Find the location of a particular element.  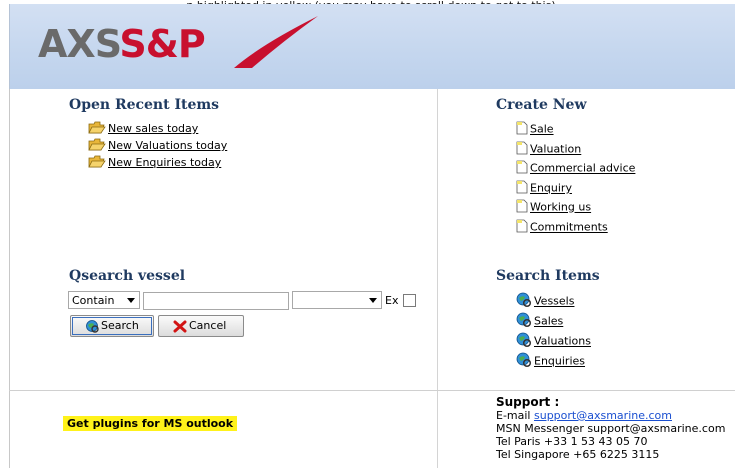

support-email-row: E-mail support@axsmarine.com is located at coordinates (610, 415).